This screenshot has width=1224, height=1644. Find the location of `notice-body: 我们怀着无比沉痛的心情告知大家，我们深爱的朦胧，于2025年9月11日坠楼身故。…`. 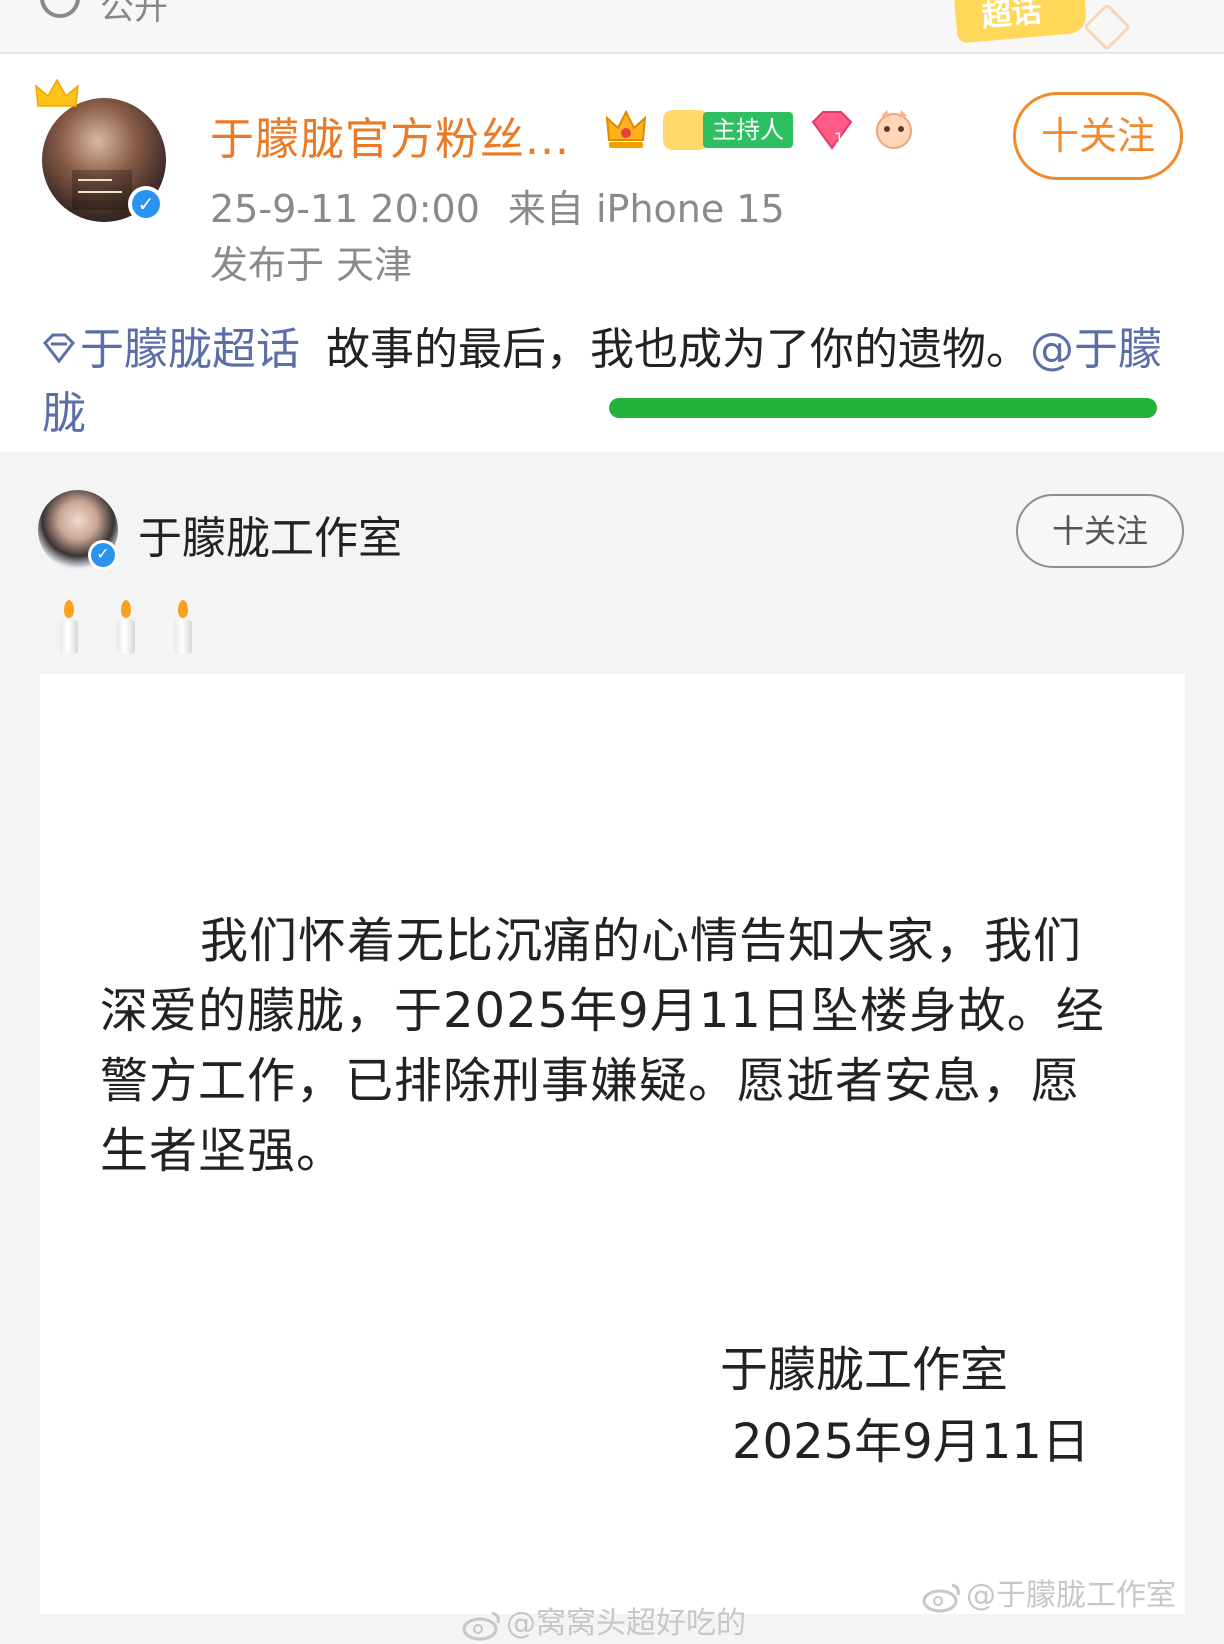

notice-body: 我们怀着无比沉痛的心情告知大家，我们深爱的朦胧，于2025年9月11日坠楼身故。… is located at coordinates (602, 1046).